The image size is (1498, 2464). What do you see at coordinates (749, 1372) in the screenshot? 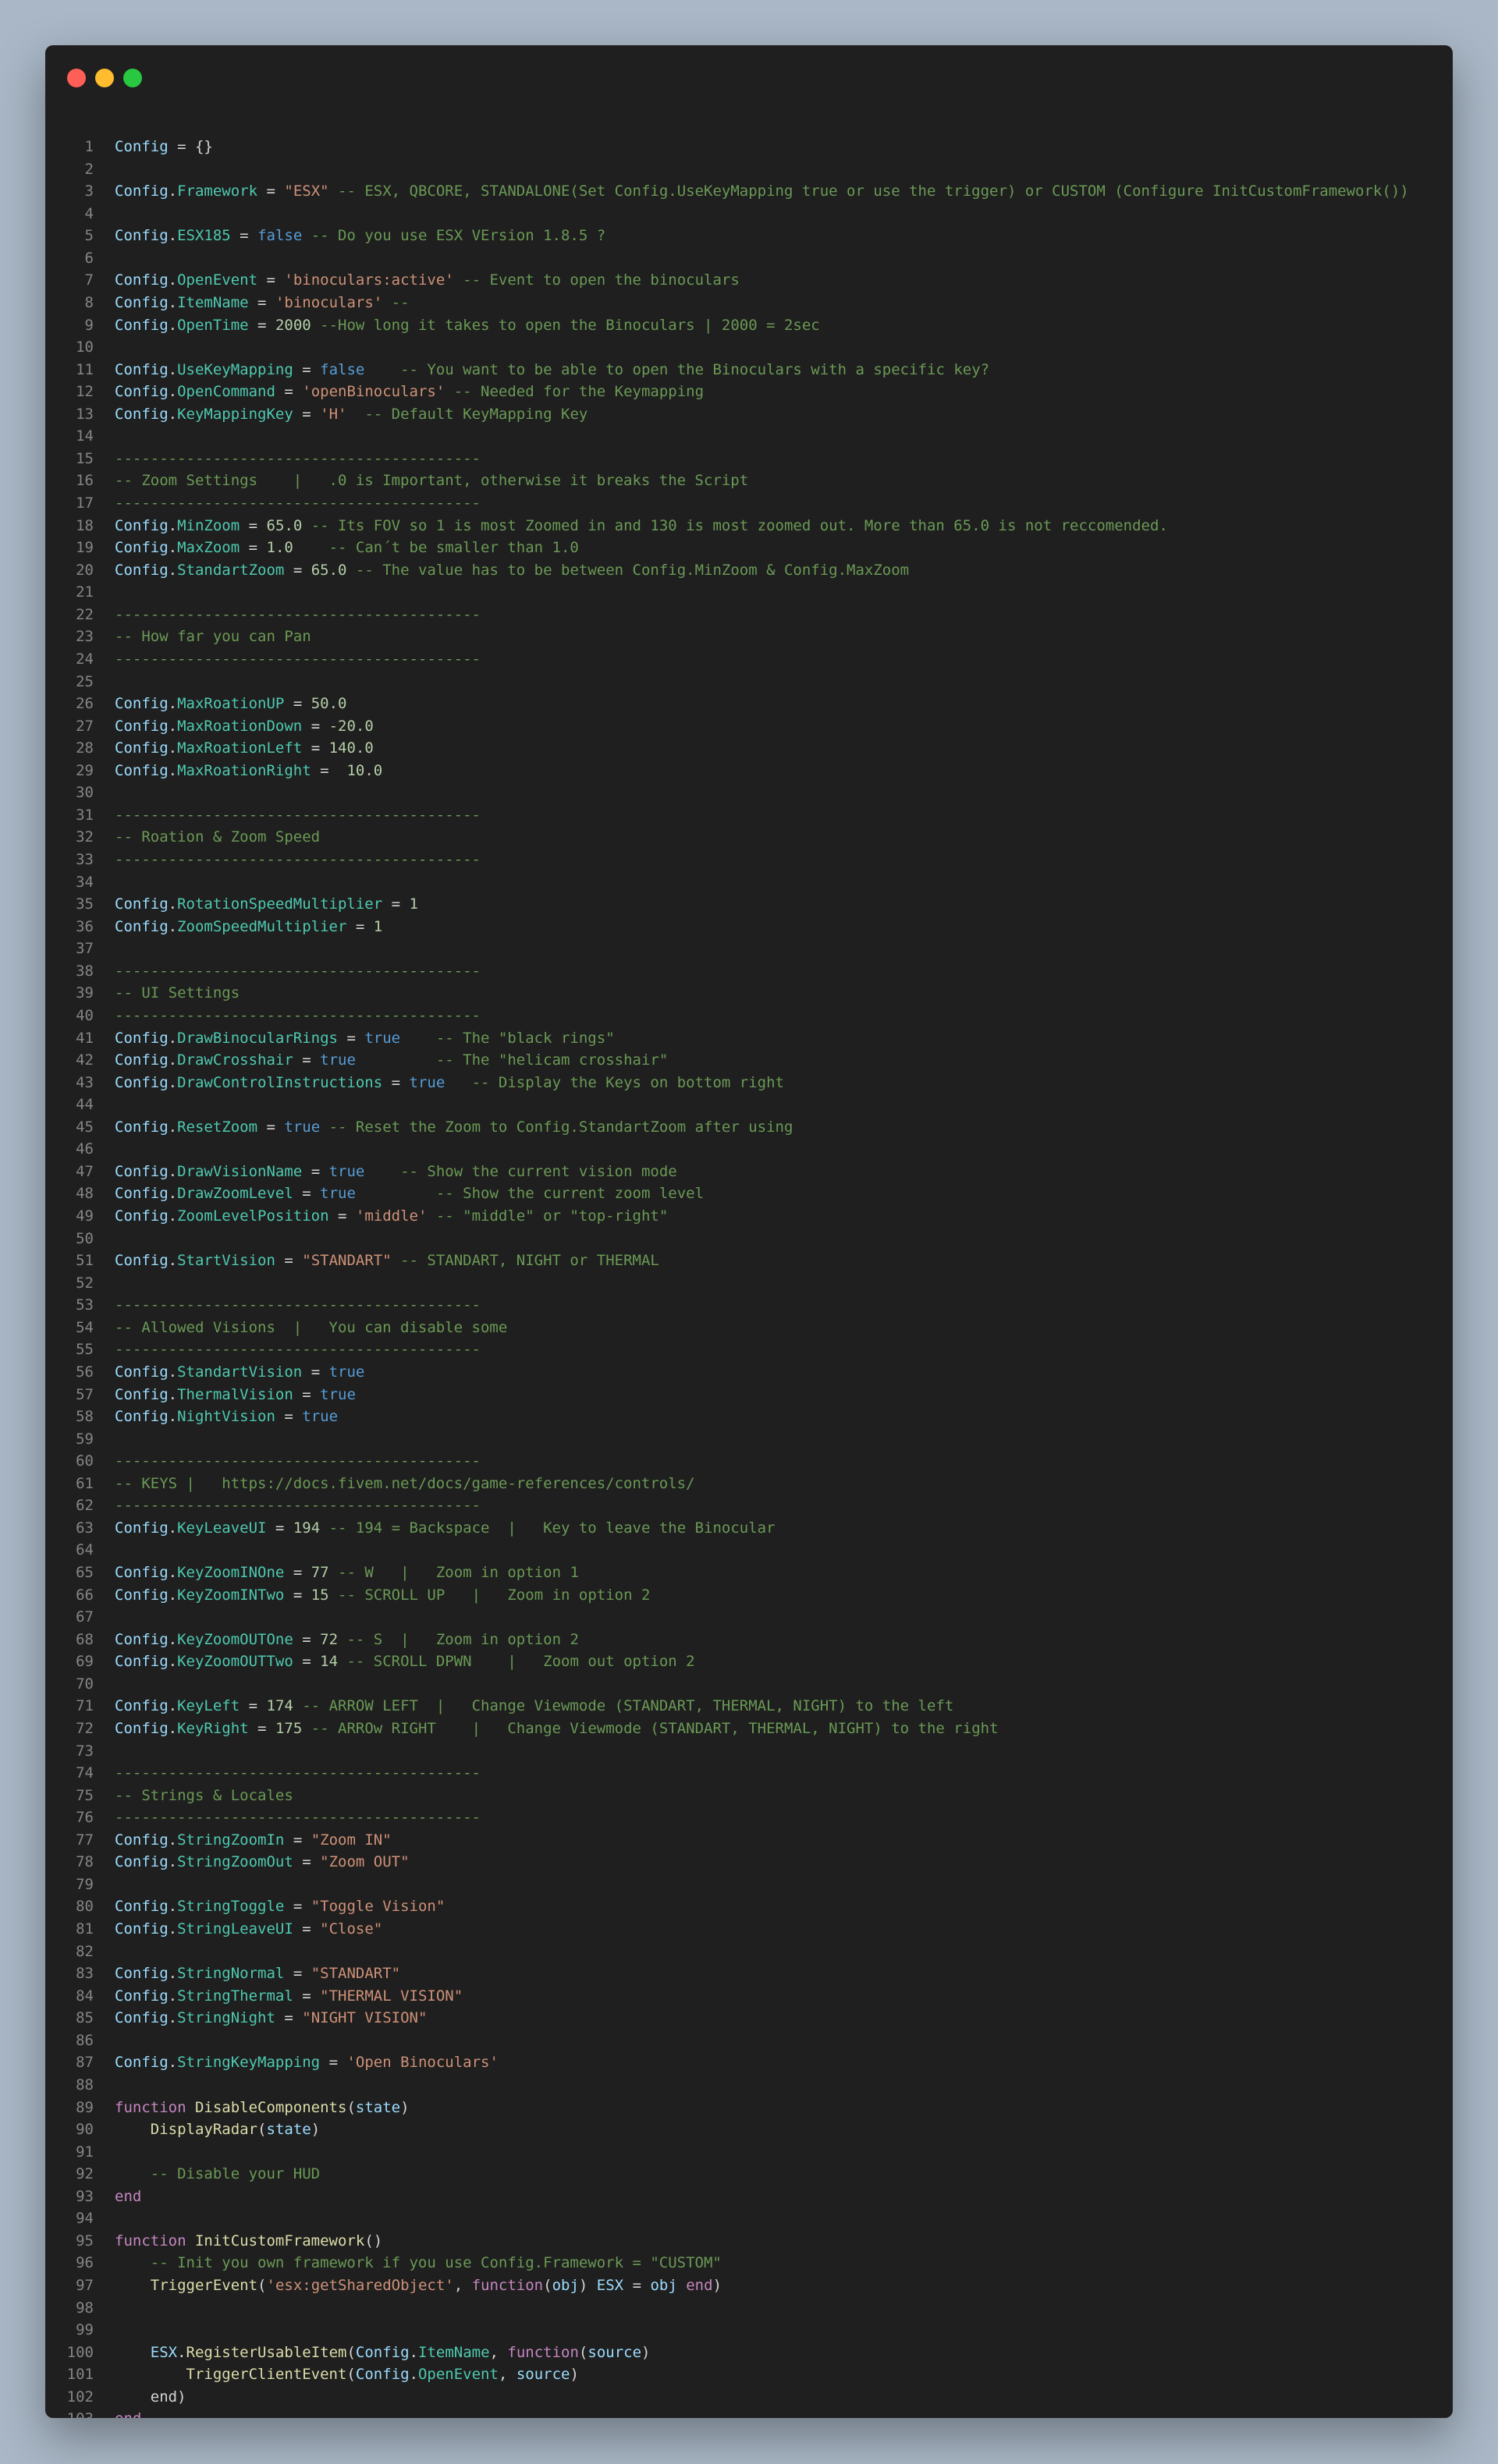
I see `code-line: 56 Config.StandartVision = true` at bounding box center [749, 1372].